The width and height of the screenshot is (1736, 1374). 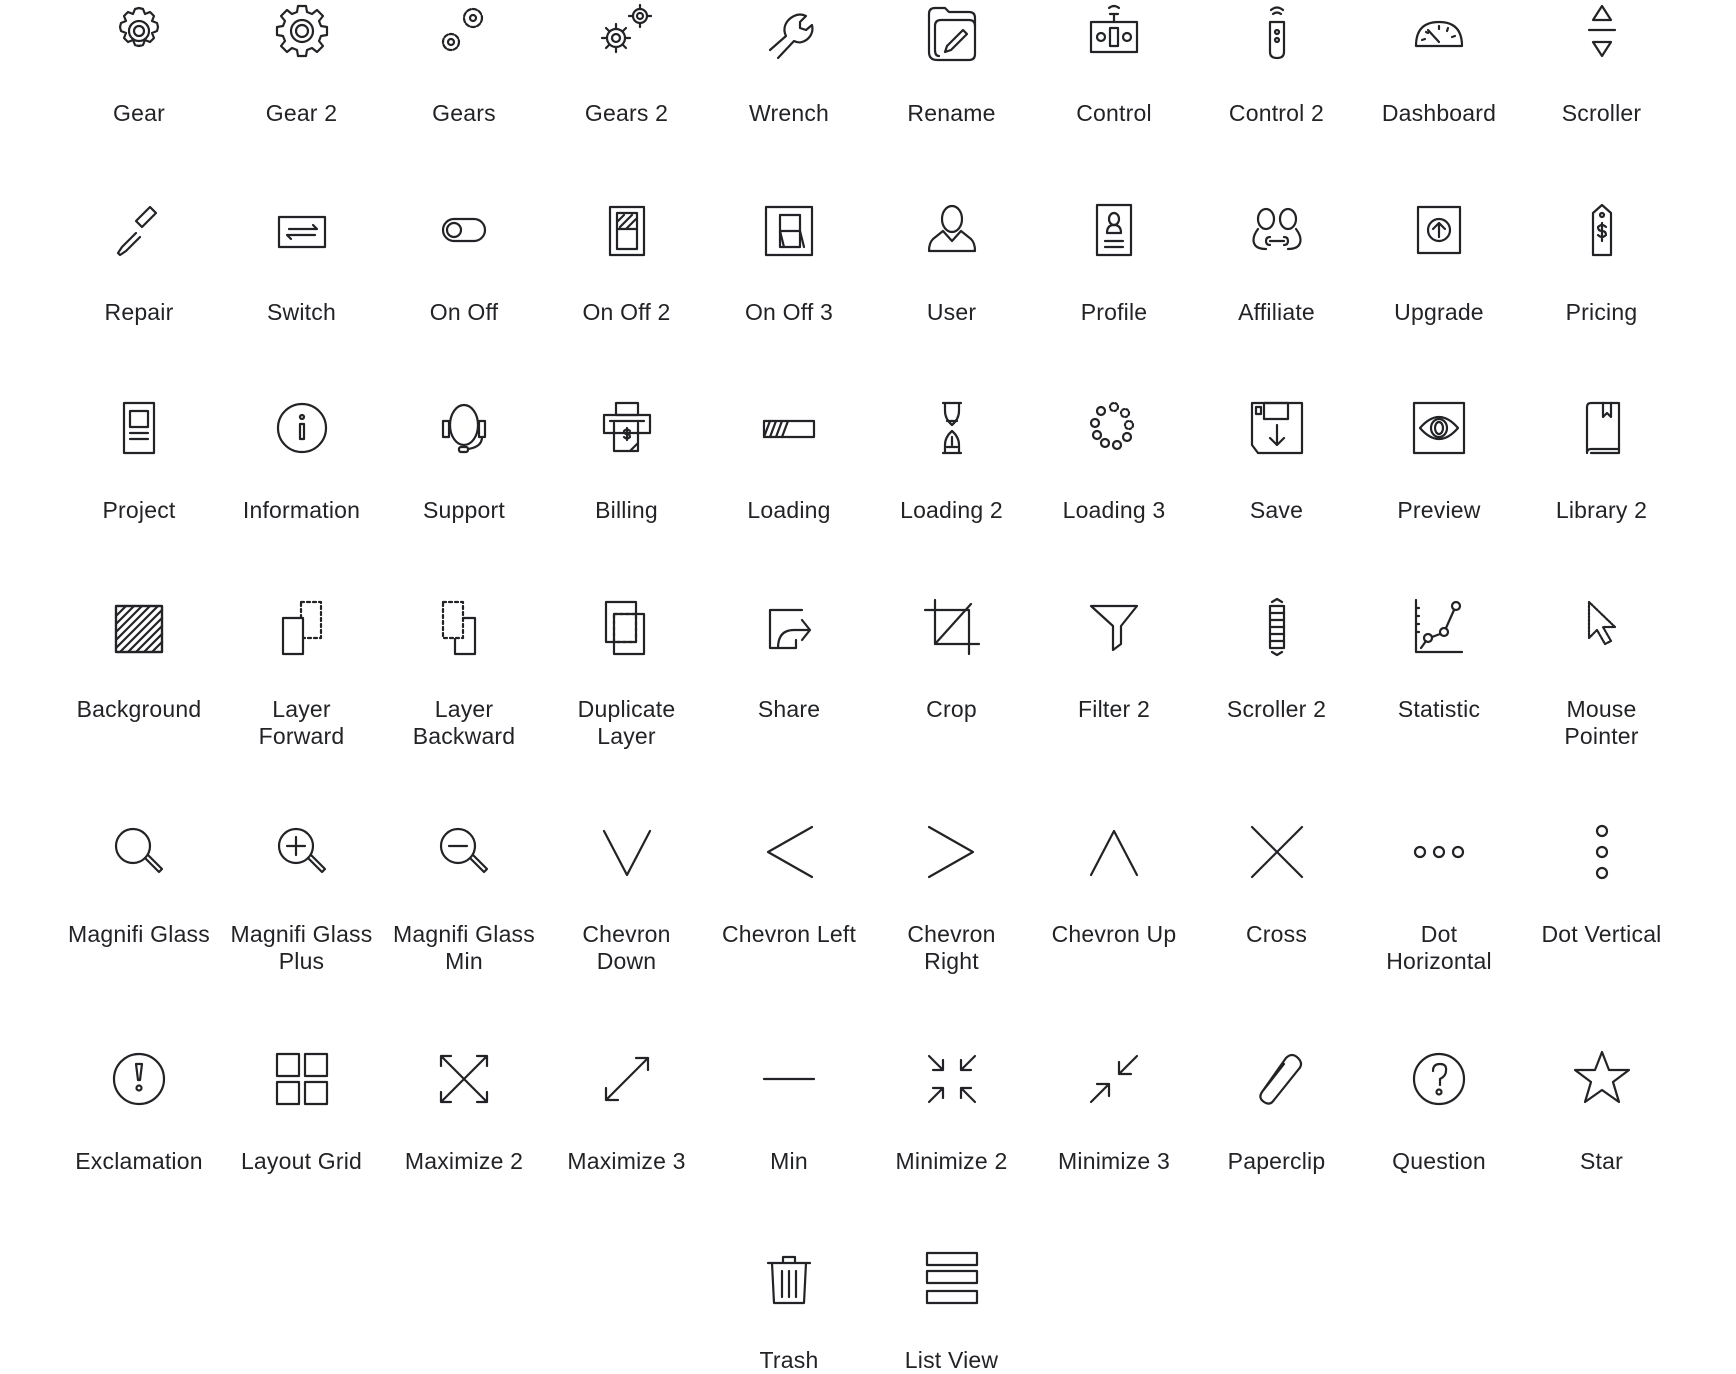 I want to click on maximize-3-icon, so click(x=626, y=1079).